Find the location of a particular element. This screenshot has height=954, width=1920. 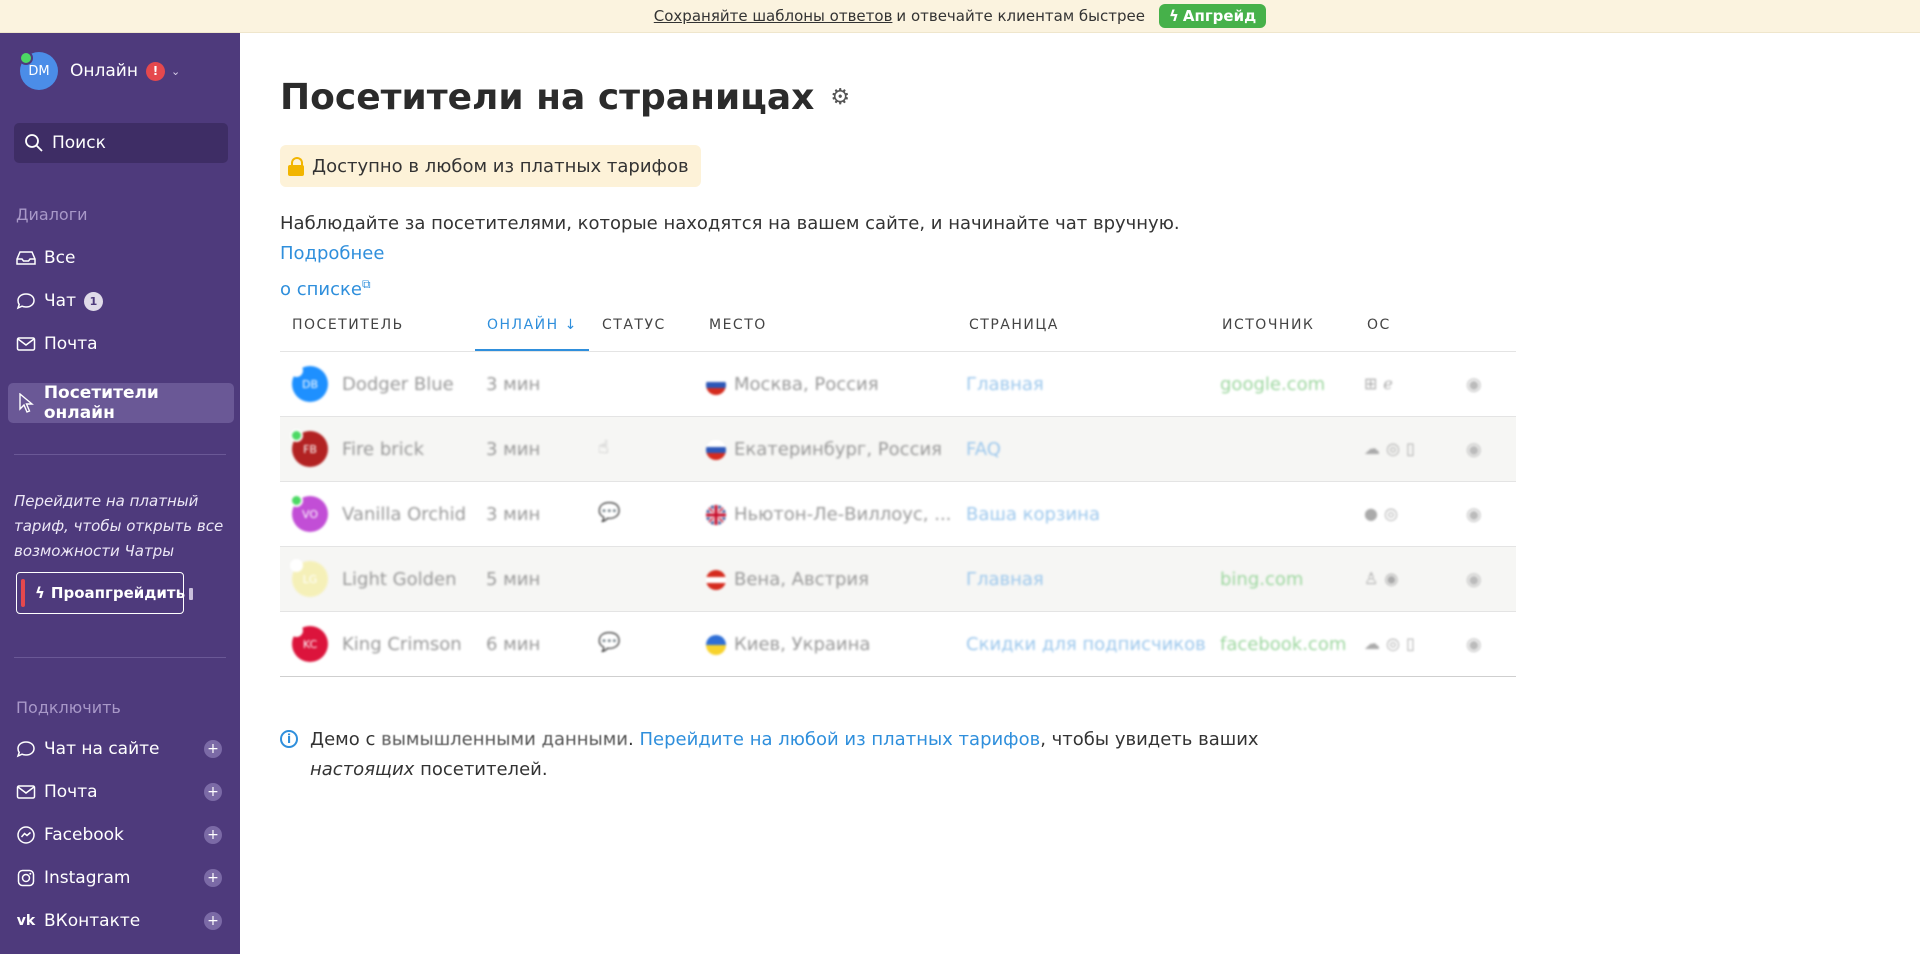

visitor-name: Light Golden is located at coordinates (399, 579).